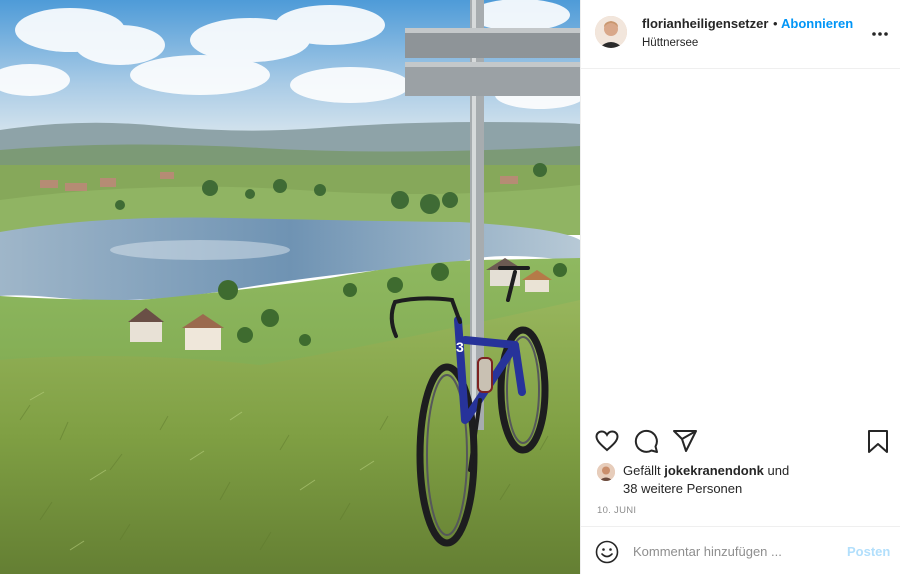 The width and height of the screenshot is (900, 575). I want to click on username-link: florianheiligensetzer, so click(705, 23).